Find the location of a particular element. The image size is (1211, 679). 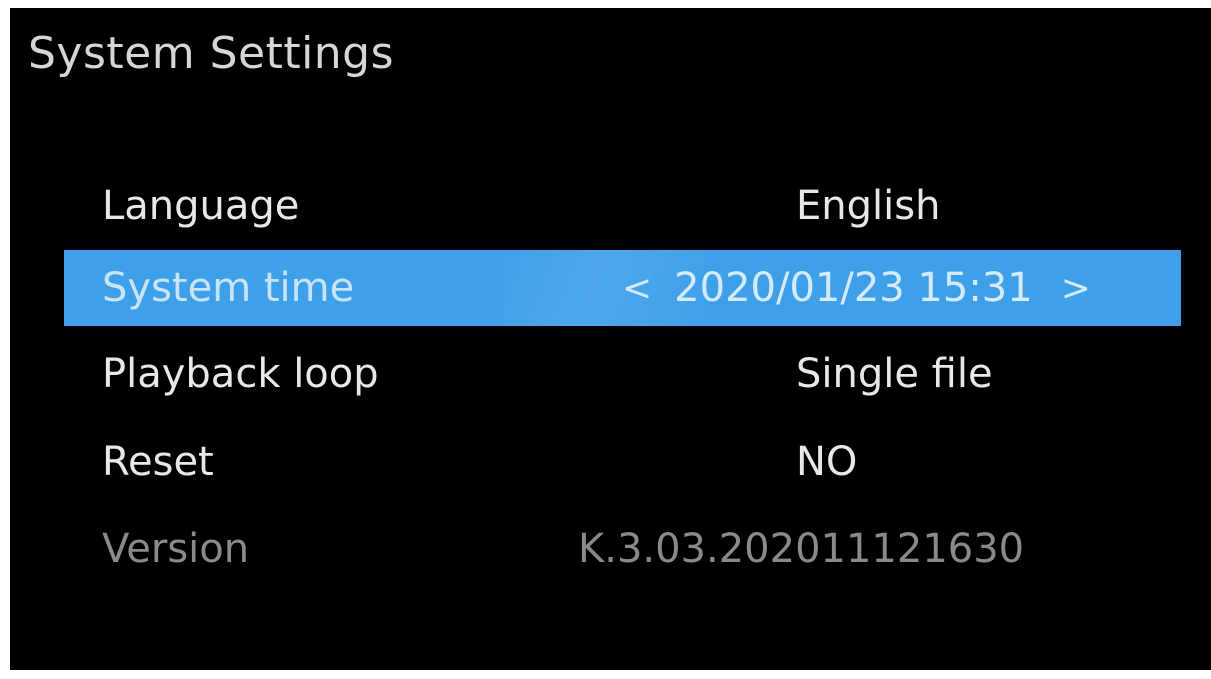

page-title: System Settings is located at coordinates (211, 53).